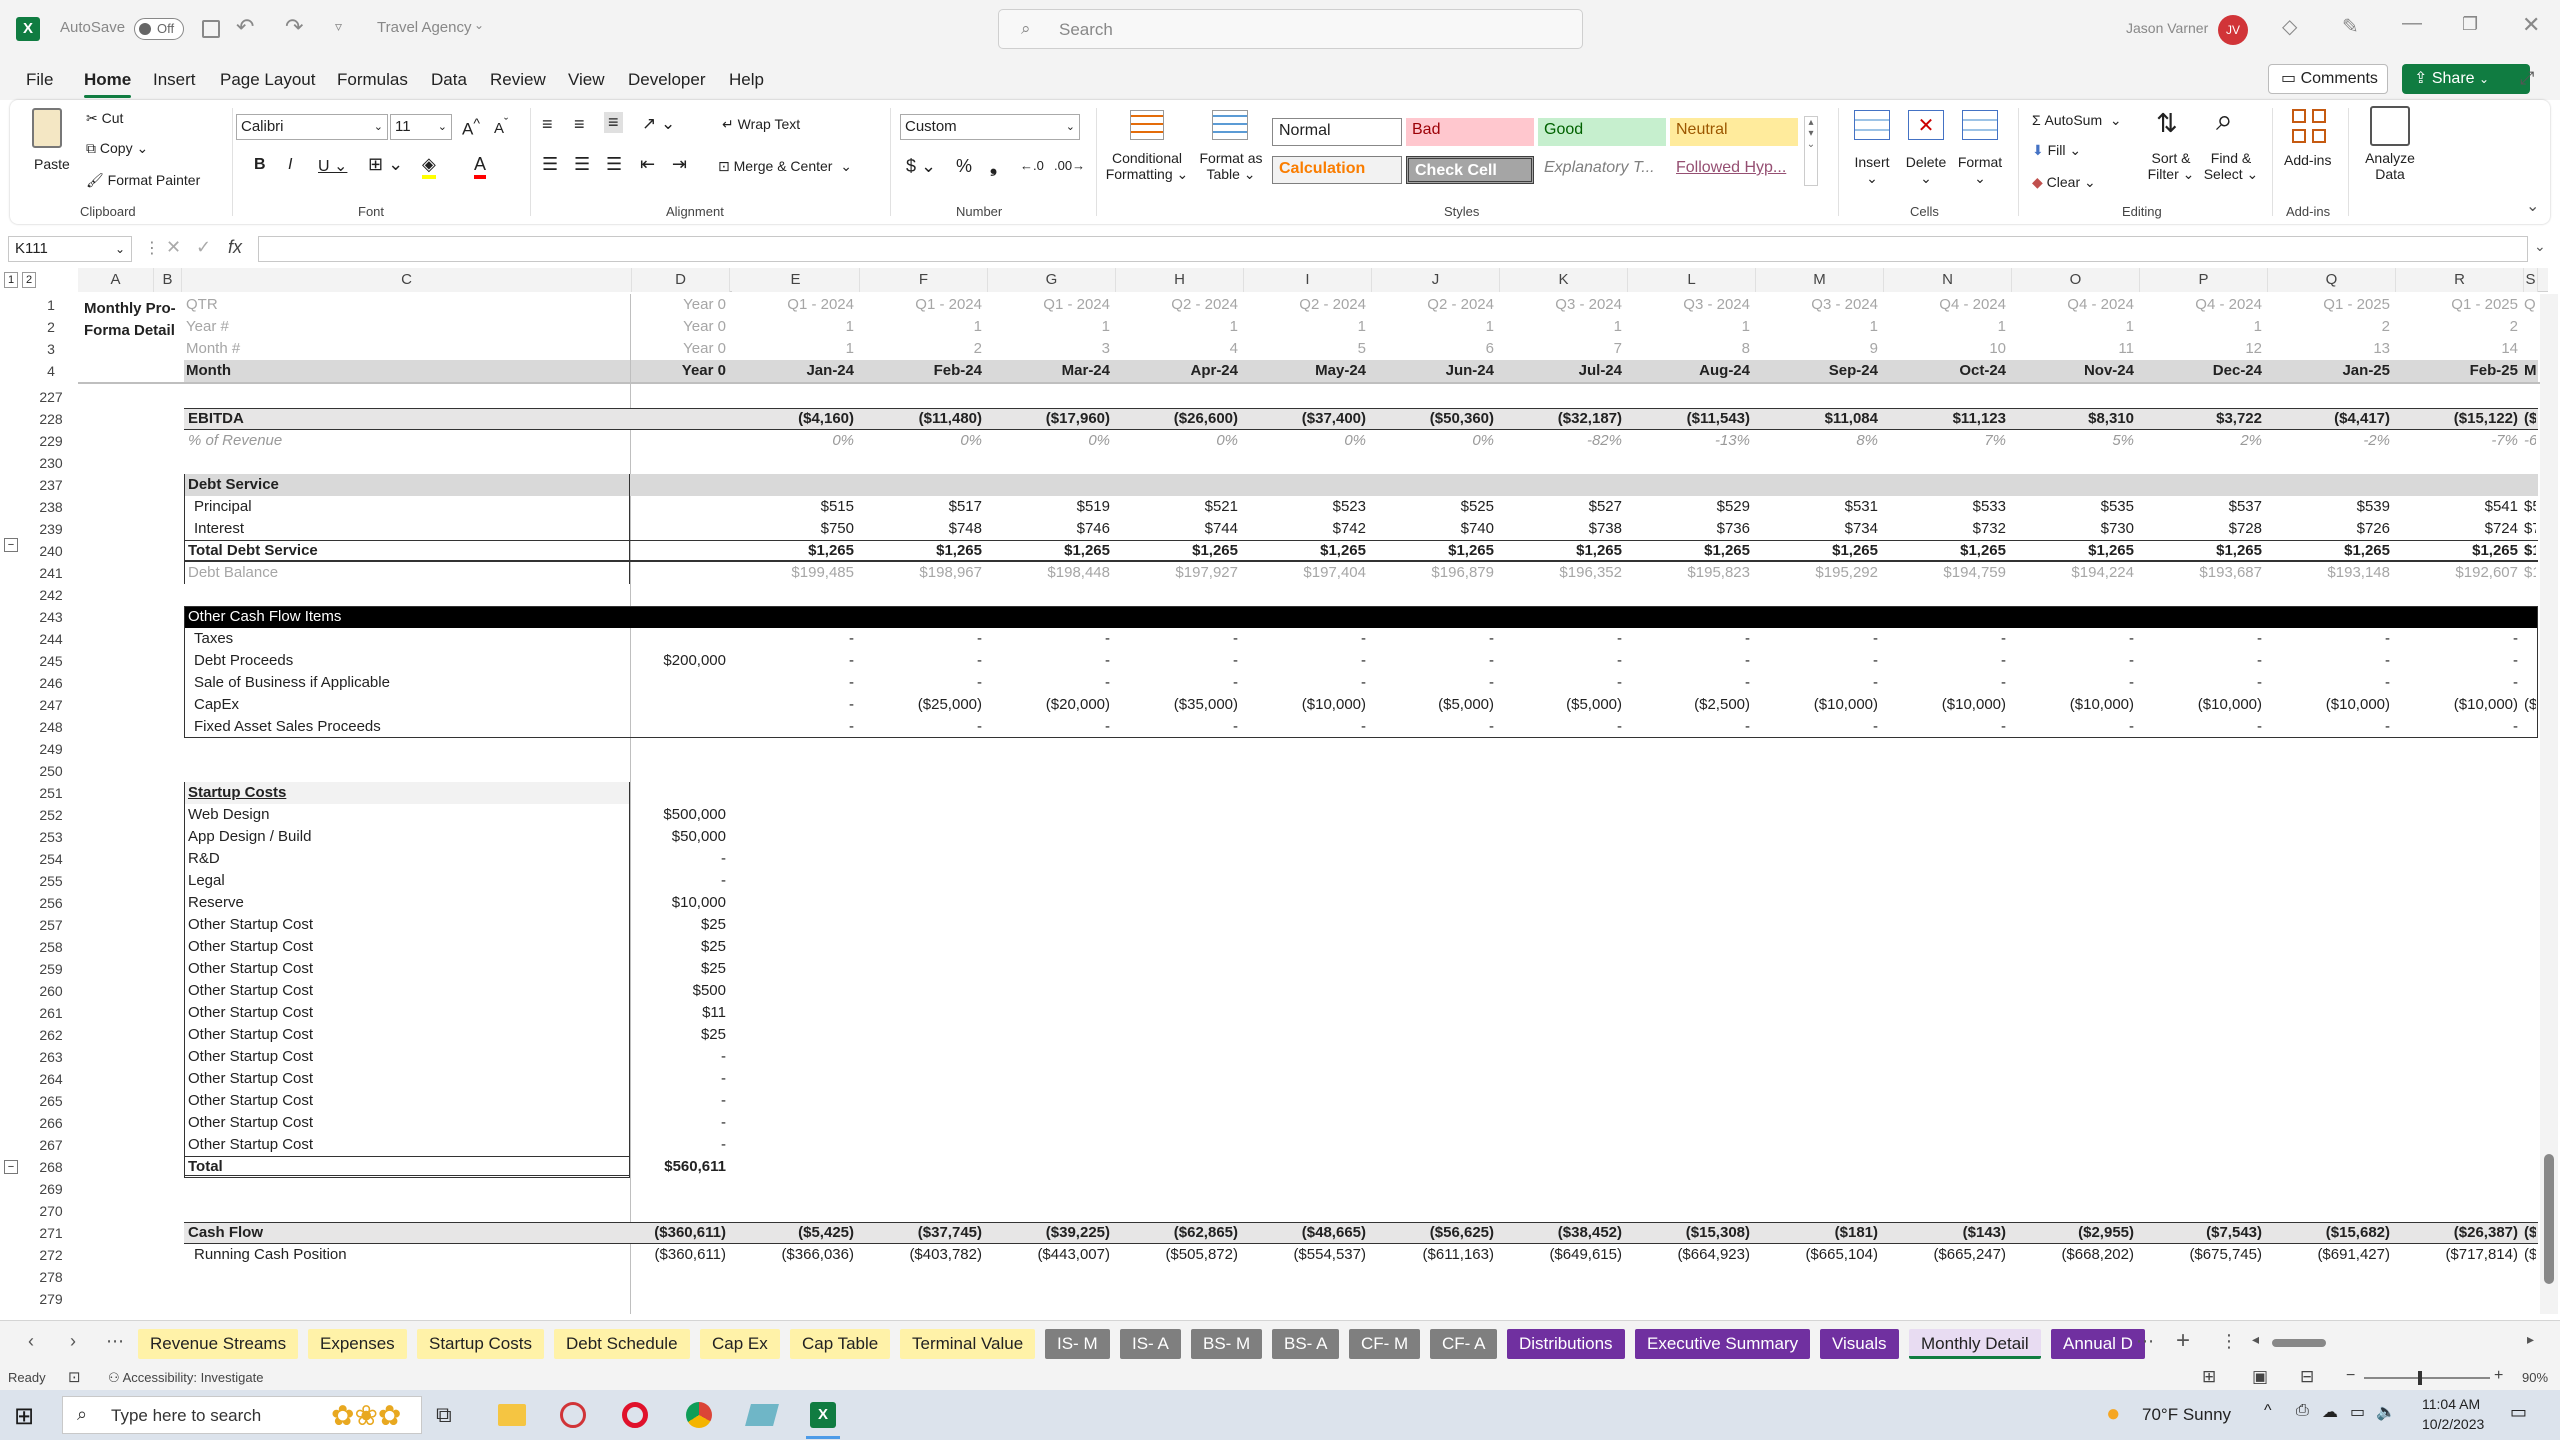  What do you see at coordinates (479, 25) in the screenshot?
I see `workbook-chevron-icon: ⌄` at bounding box center [479, 25].